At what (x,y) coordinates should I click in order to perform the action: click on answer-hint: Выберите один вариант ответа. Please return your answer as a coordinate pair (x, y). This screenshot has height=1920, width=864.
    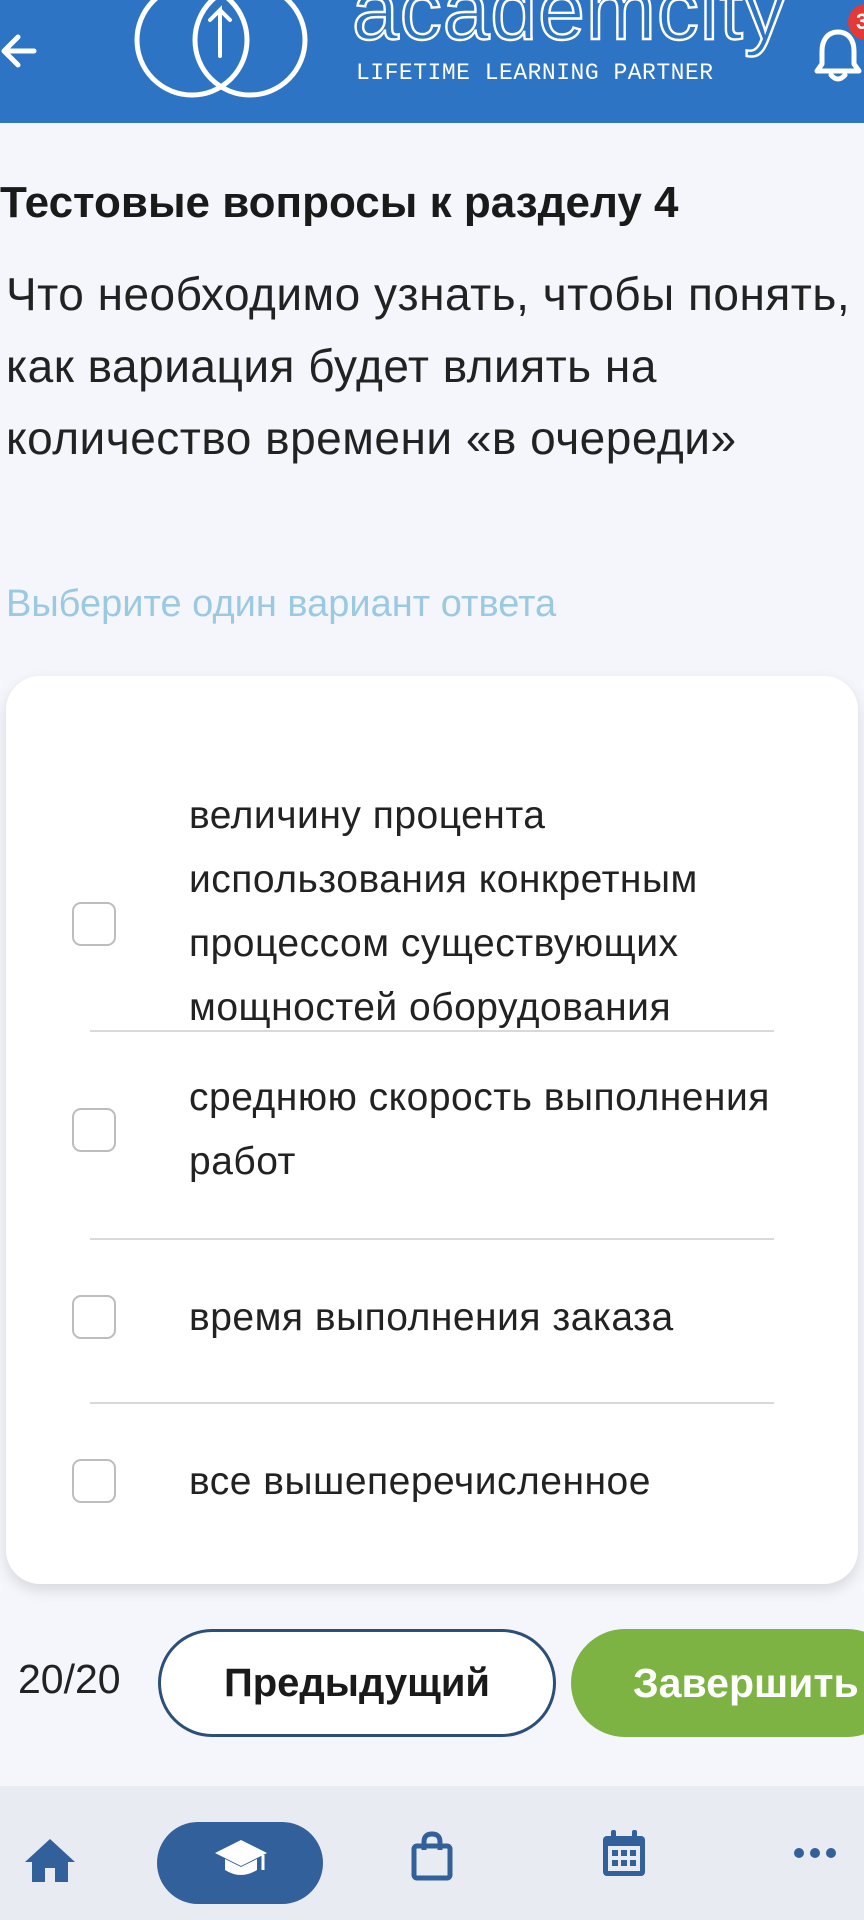
    Looking at the image, I should click on (281, 604).